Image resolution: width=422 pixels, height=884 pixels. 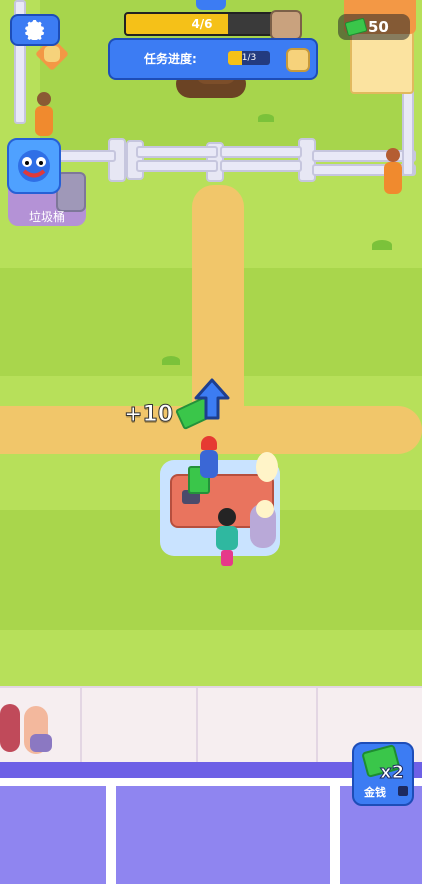 I want to click on boost-label: 金钱, so click(x=375, y=792).